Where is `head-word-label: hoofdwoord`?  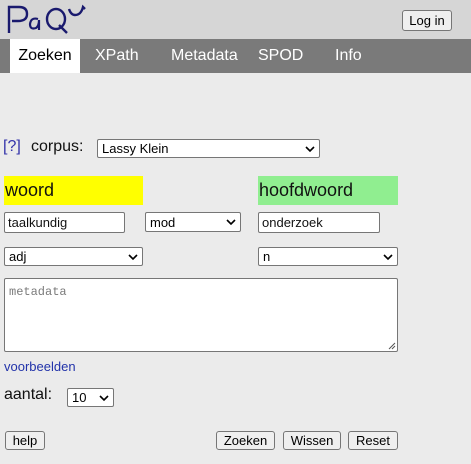 head-word-label: hoofdwoord is located at coordinates (328, 190).